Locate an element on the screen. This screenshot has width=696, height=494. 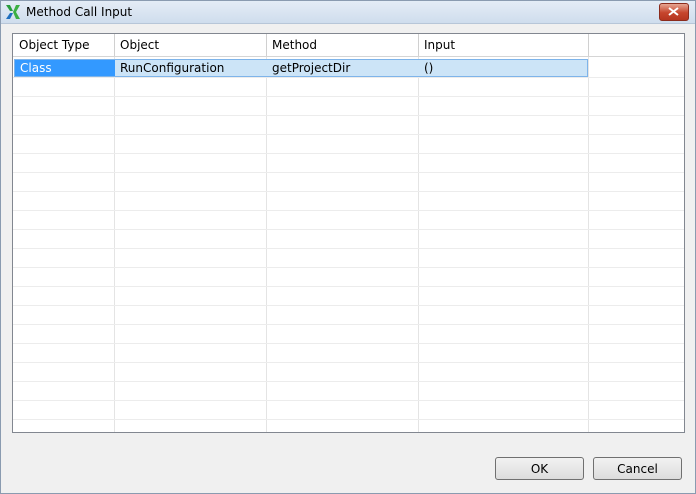
close-button is located at coordinates (674, 12).